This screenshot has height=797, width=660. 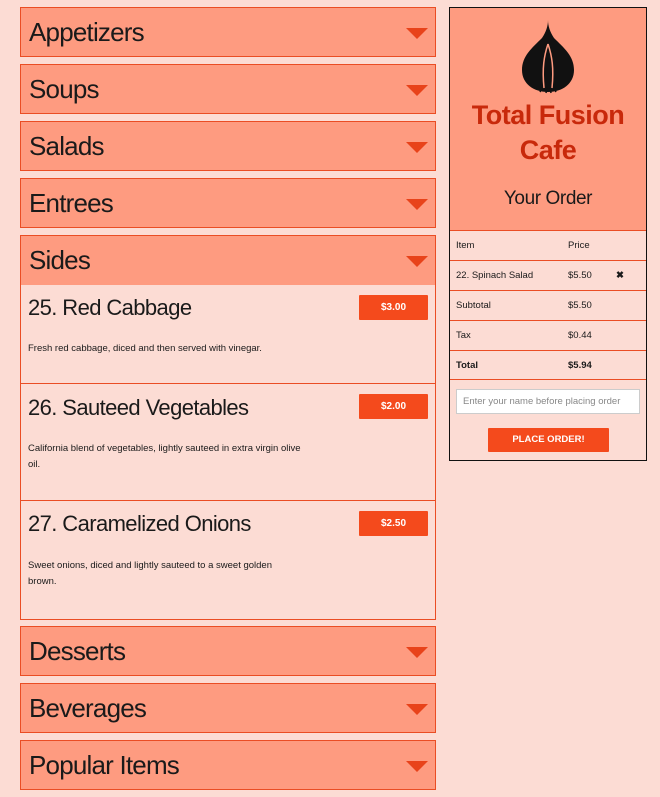 I want to click on add-to-order-button: $2.00, so click(x=393, y=406).